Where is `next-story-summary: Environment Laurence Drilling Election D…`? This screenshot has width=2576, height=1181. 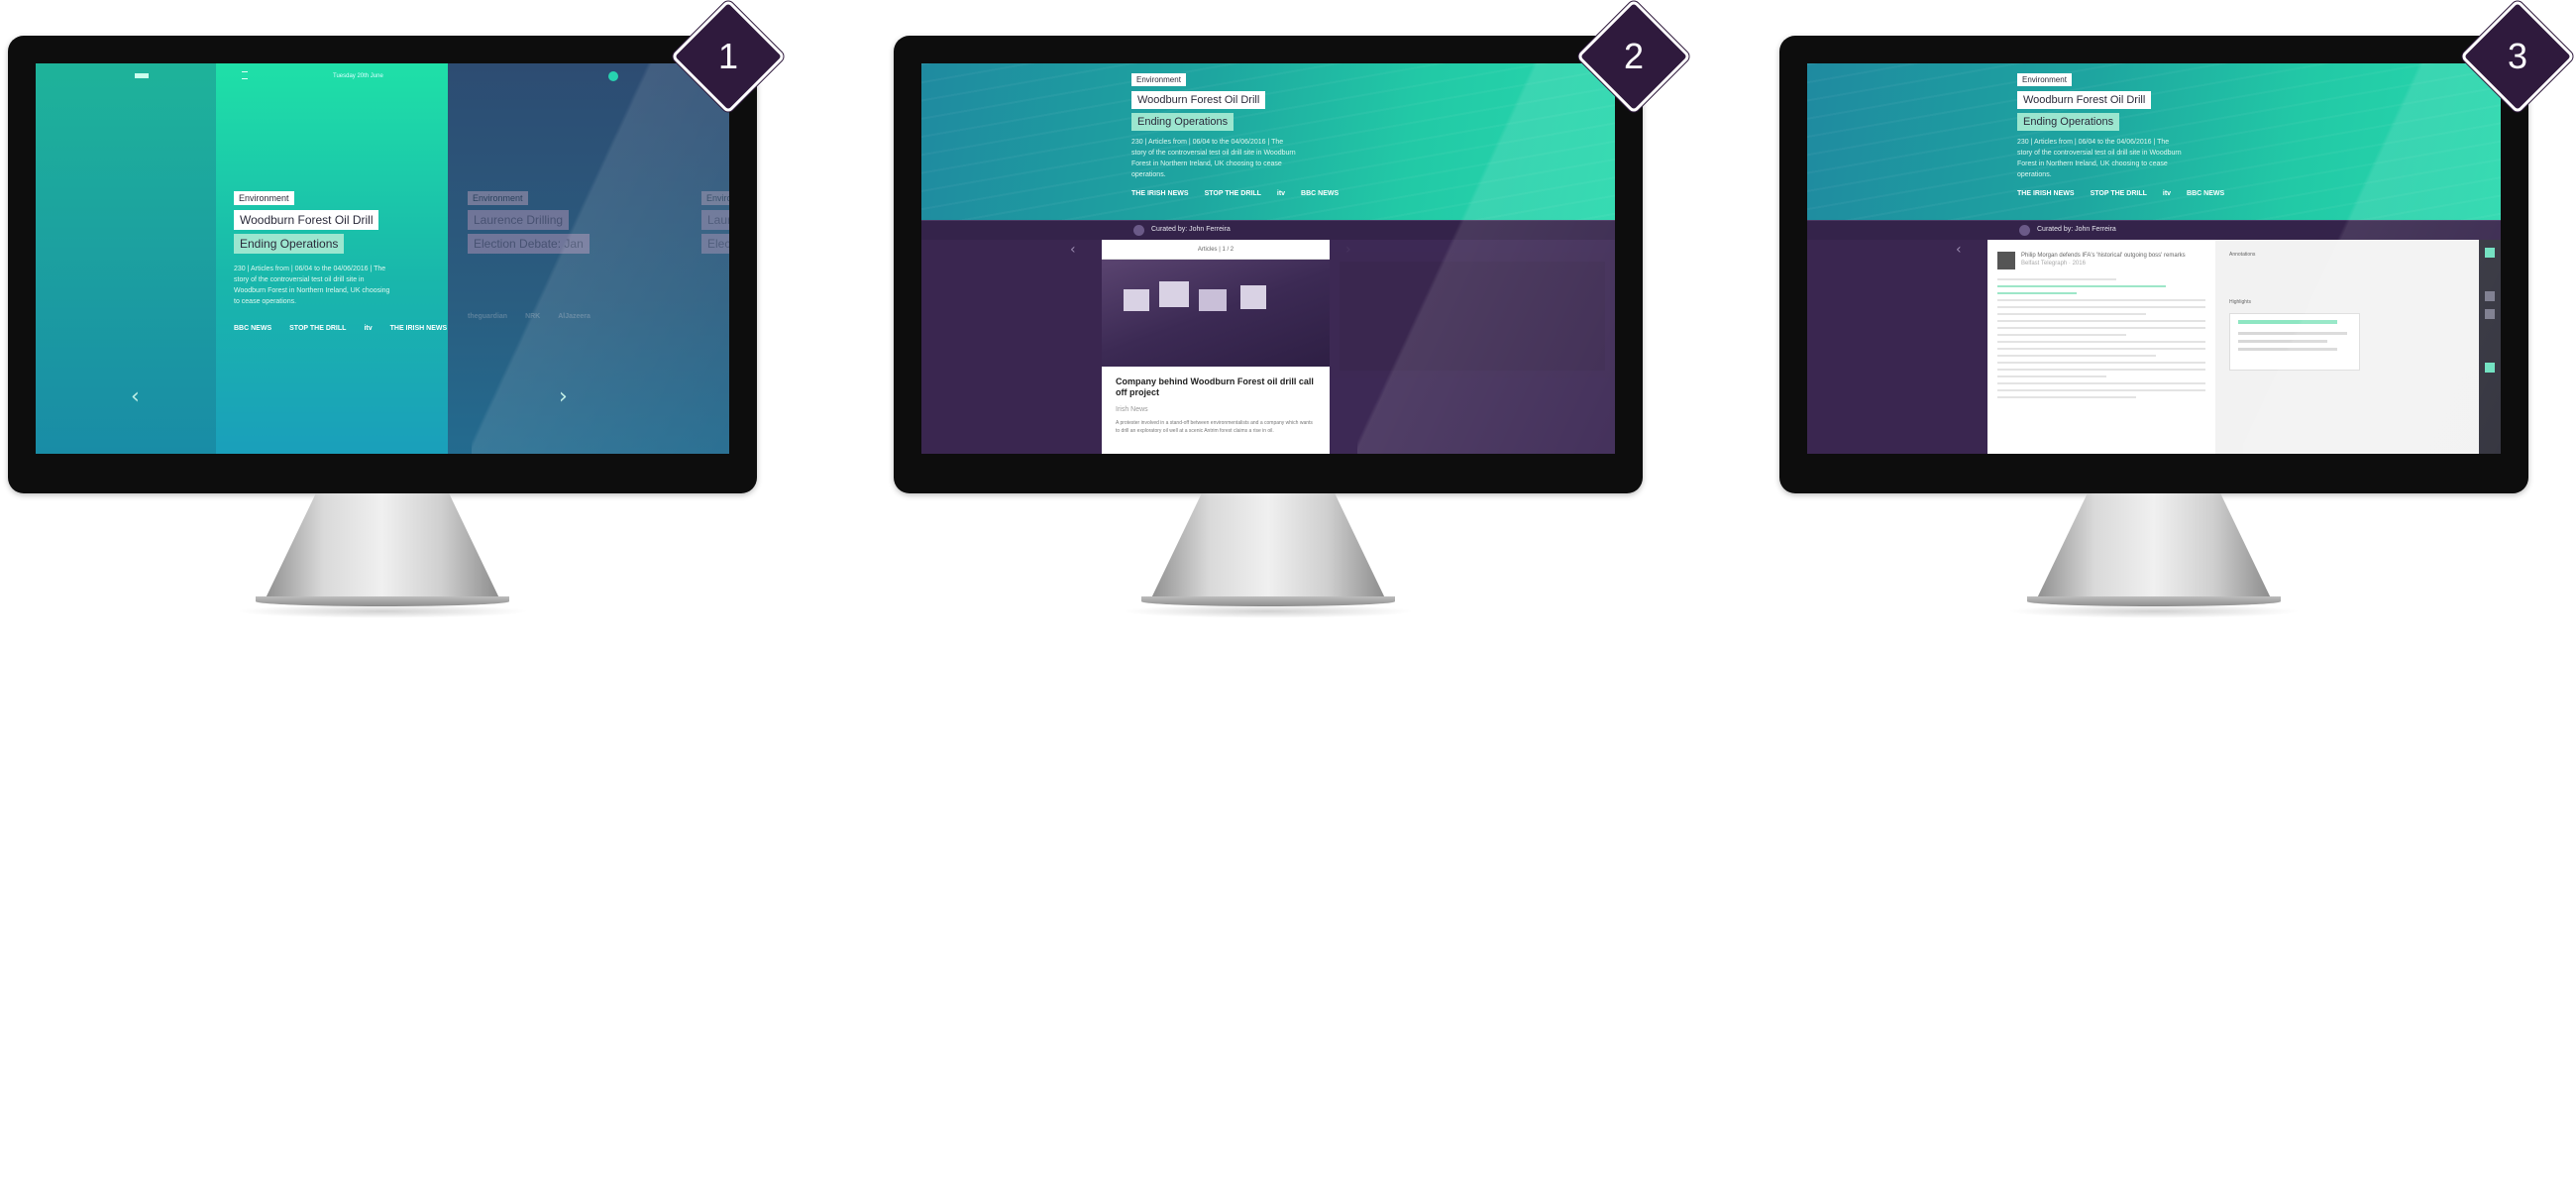 next-story-summary: Environment Laurence Drilling Election D… is located at coordinates (529, 254).